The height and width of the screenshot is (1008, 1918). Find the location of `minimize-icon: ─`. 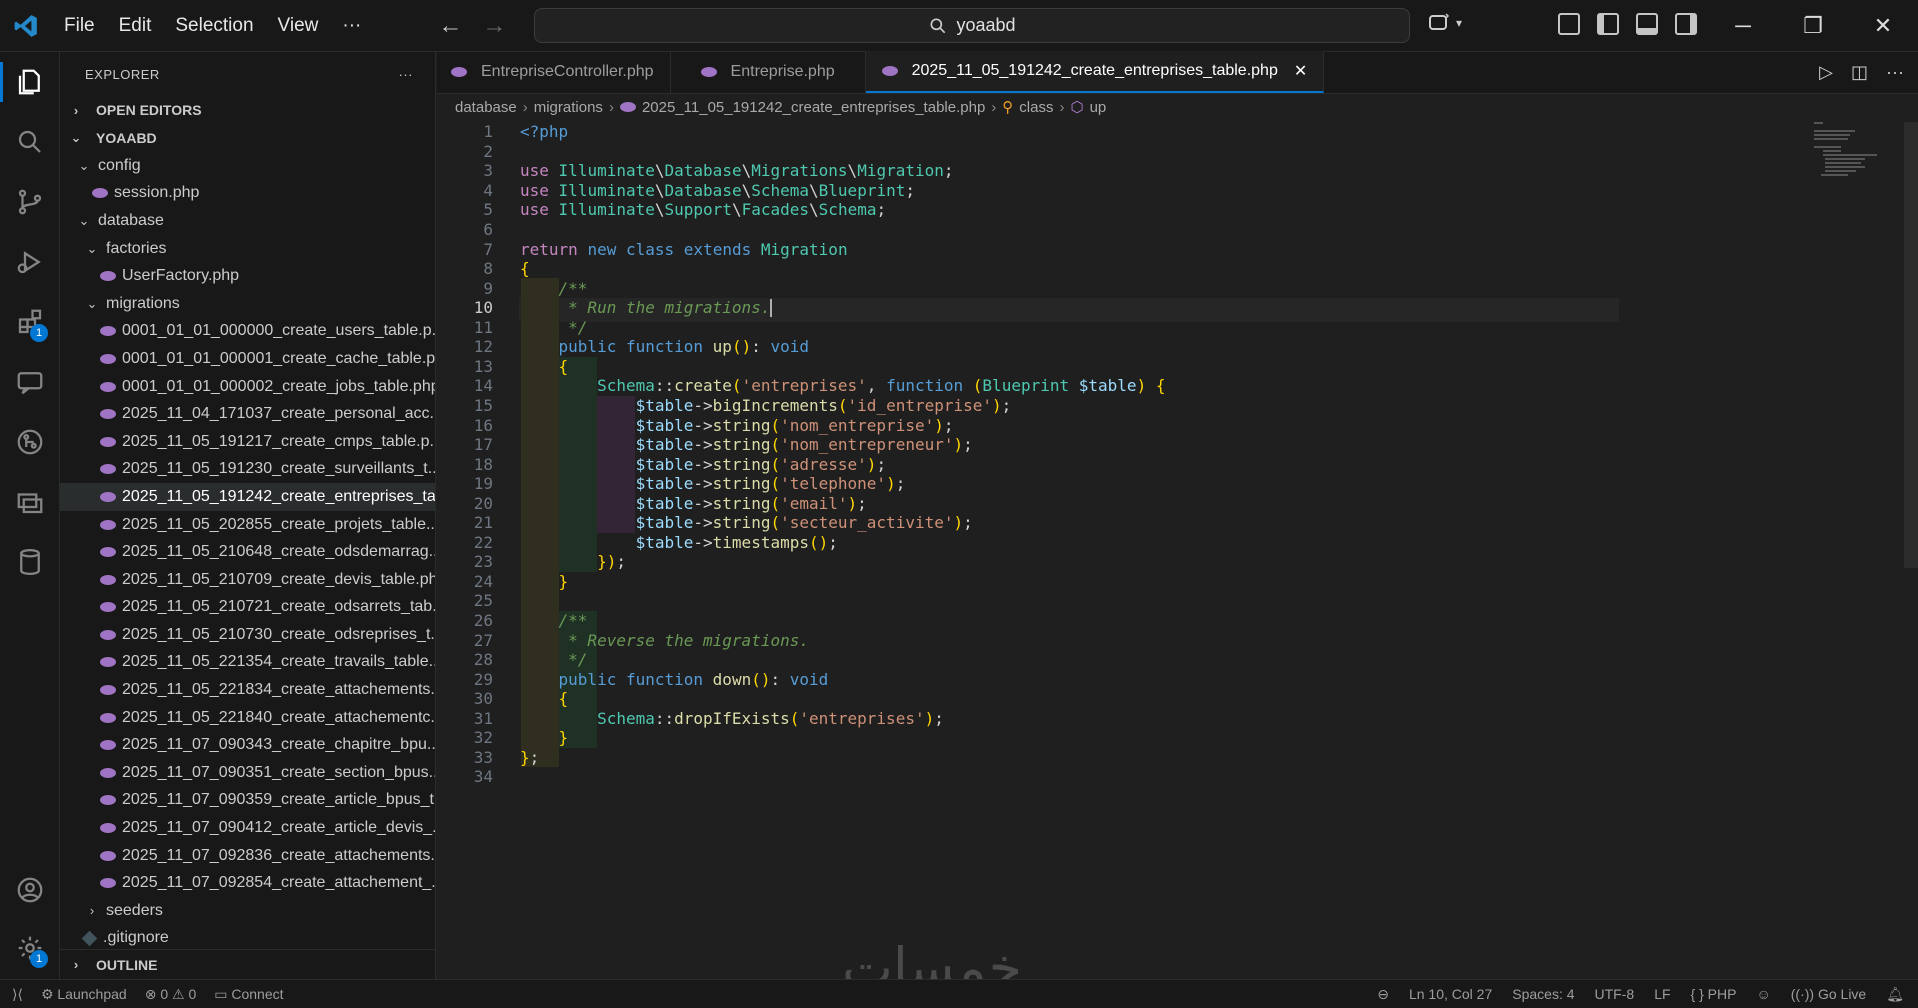

minimize-icon: ─ is located at coordinates (1743, 26).